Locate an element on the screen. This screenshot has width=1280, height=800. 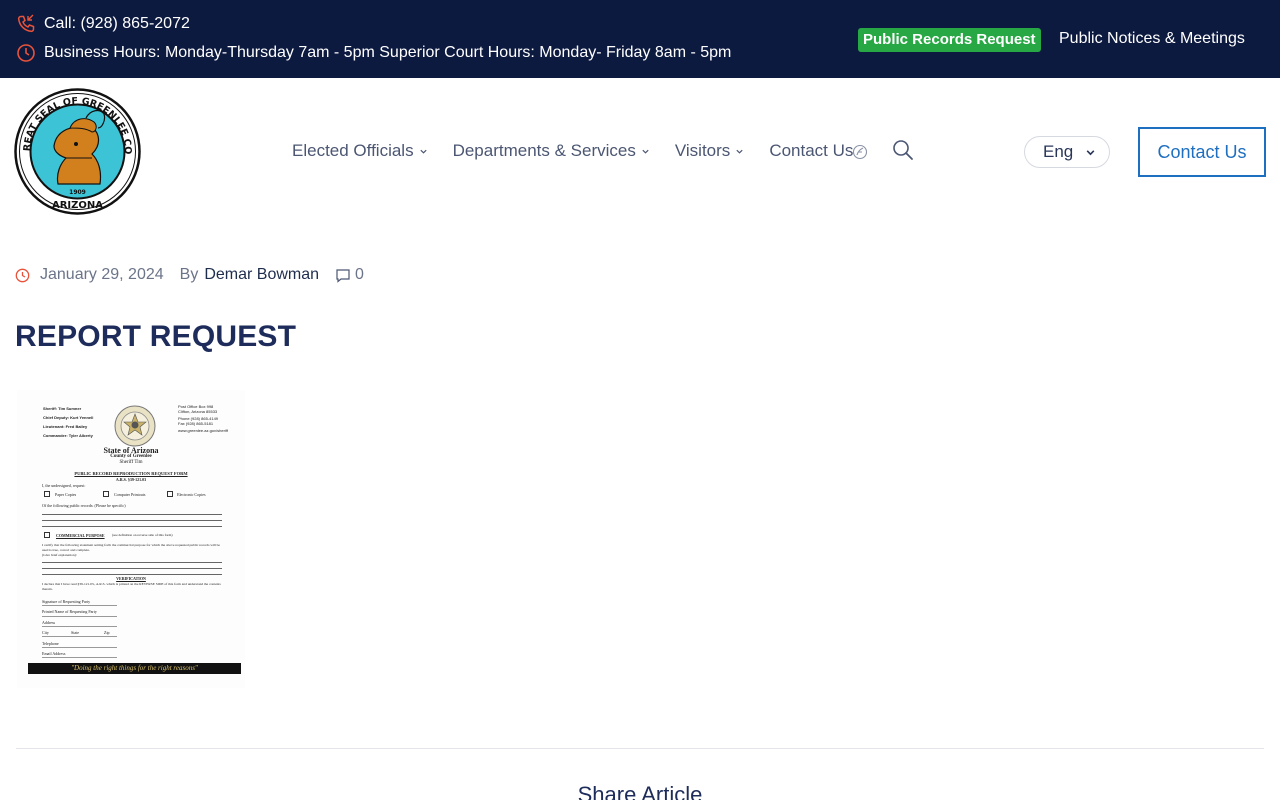
contact-us-button: Contact Us is located at coordinates (1202, 152).